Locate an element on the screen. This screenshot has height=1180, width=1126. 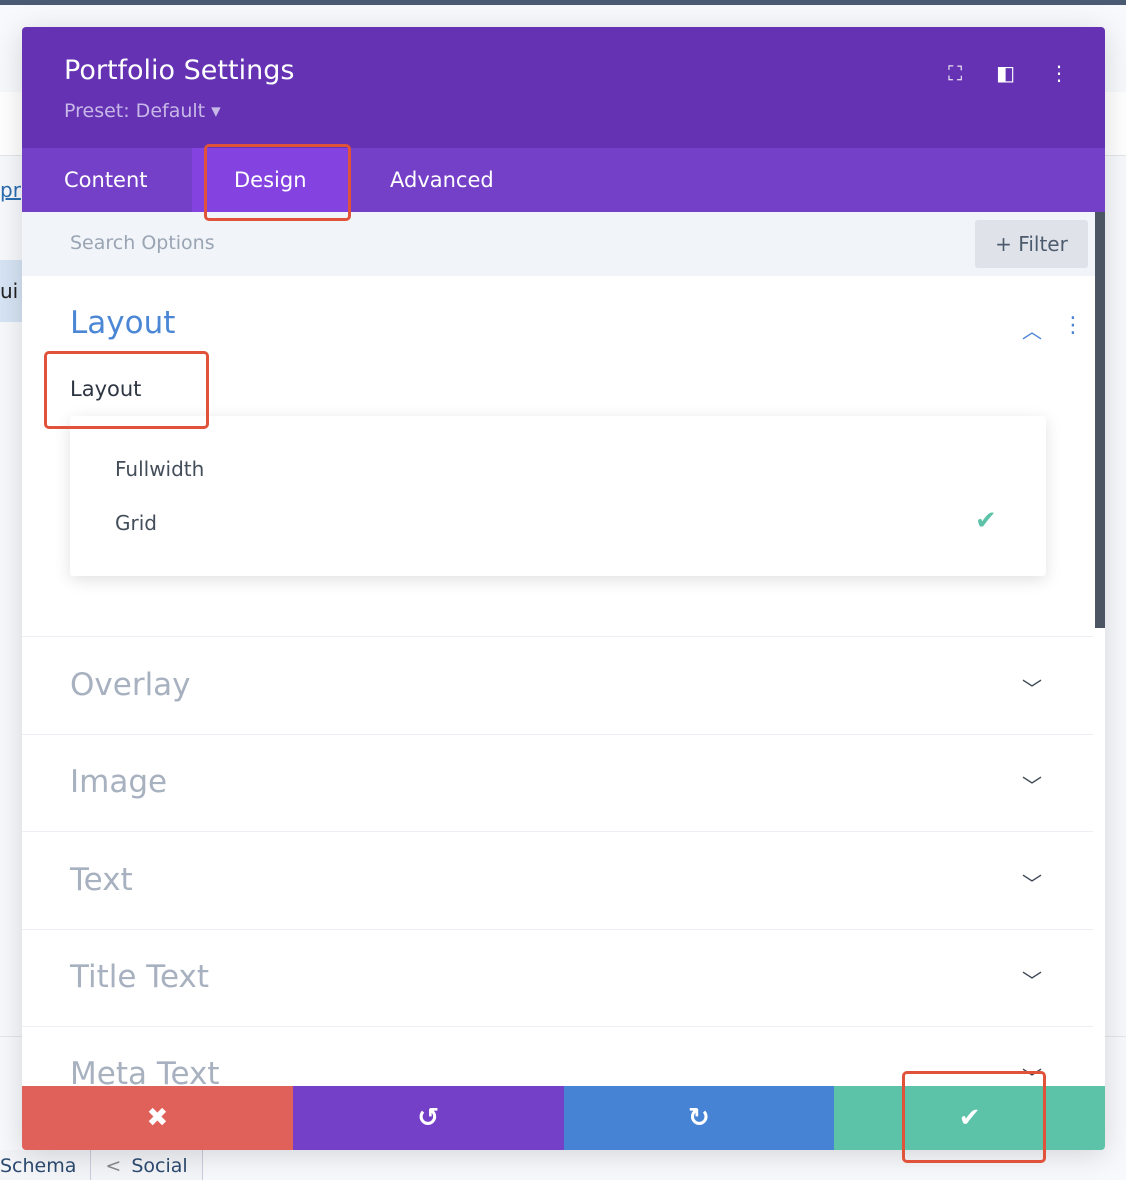
section-image-title: Image is located at coordinates (118, 782).